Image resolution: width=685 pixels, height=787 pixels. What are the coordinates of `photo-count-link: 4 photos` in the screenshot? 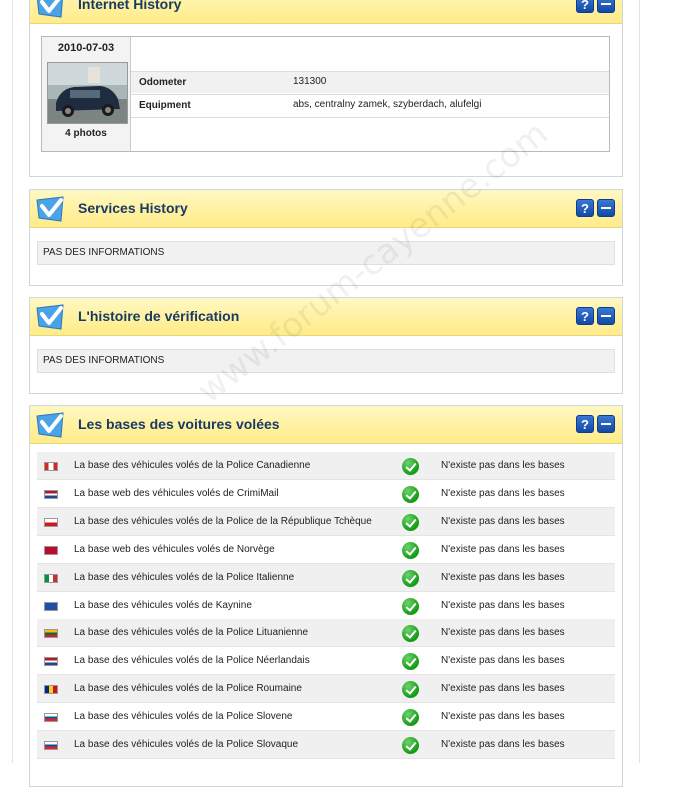 It's located at (86, 133).